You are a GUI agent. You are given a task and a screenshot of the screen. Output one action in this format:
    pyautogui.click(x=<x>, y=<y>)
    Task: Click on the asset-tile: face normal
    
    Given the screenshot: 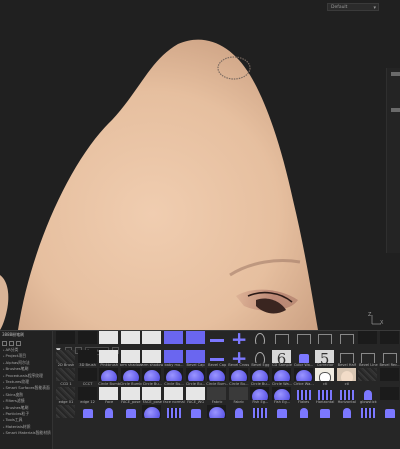 What is the action you would take?
    pyautogui.click(x=174, y=395)
    